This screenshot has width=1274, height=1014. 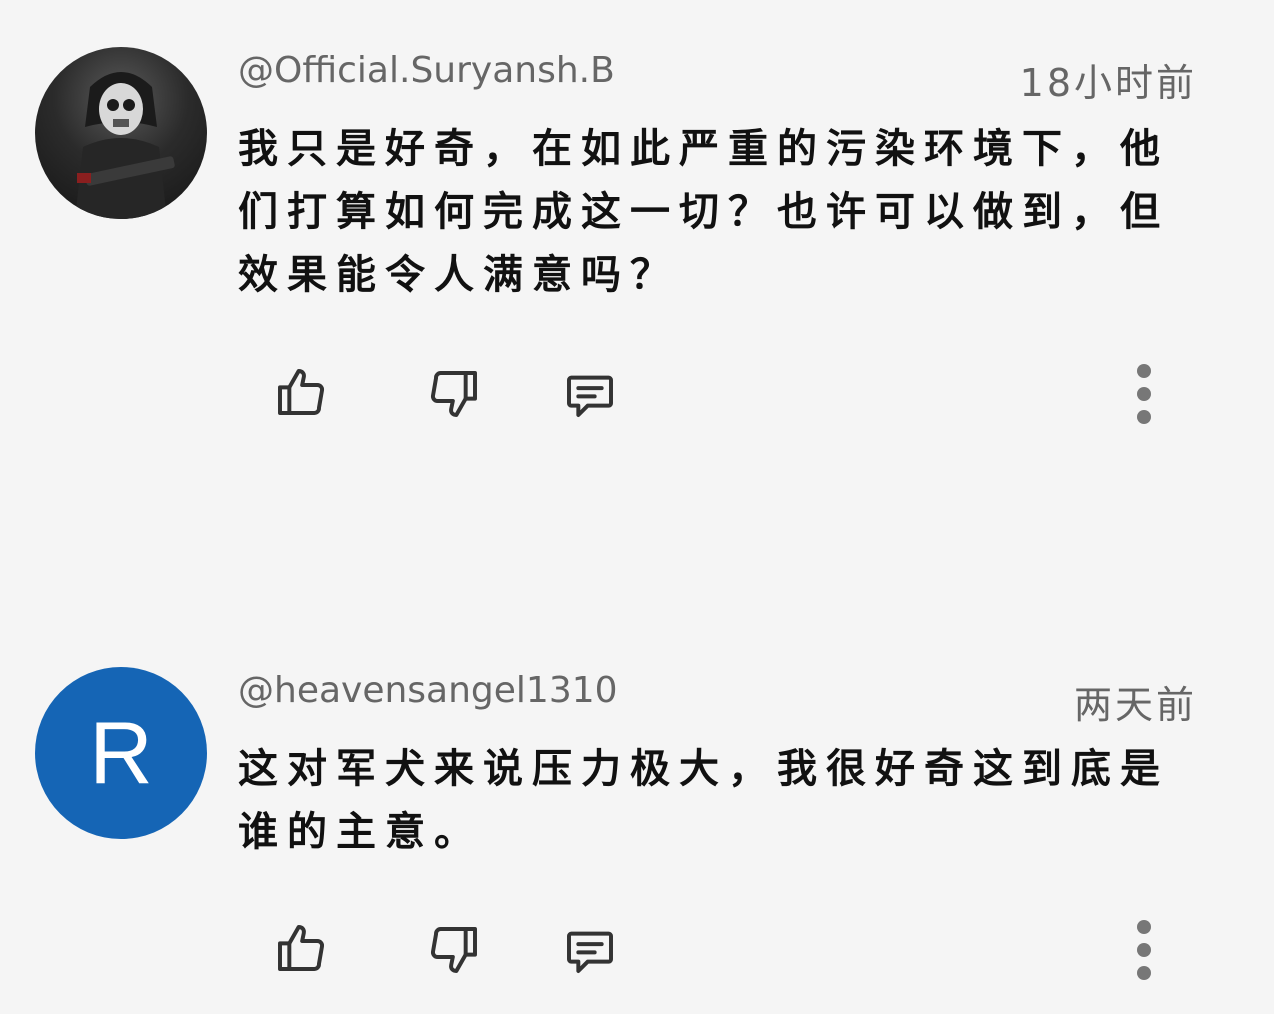 What do you see at coordinates (1108, 83) in the screenshot?
I see `comment-timestamp: 18小时前` at bounding box center [1108, 83].